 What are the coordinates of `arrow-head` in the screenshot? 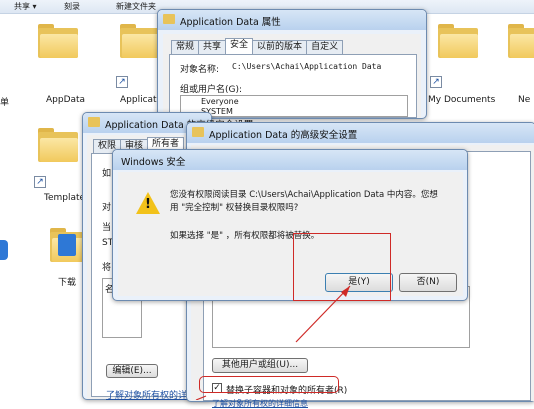 It's located at (345, 291).